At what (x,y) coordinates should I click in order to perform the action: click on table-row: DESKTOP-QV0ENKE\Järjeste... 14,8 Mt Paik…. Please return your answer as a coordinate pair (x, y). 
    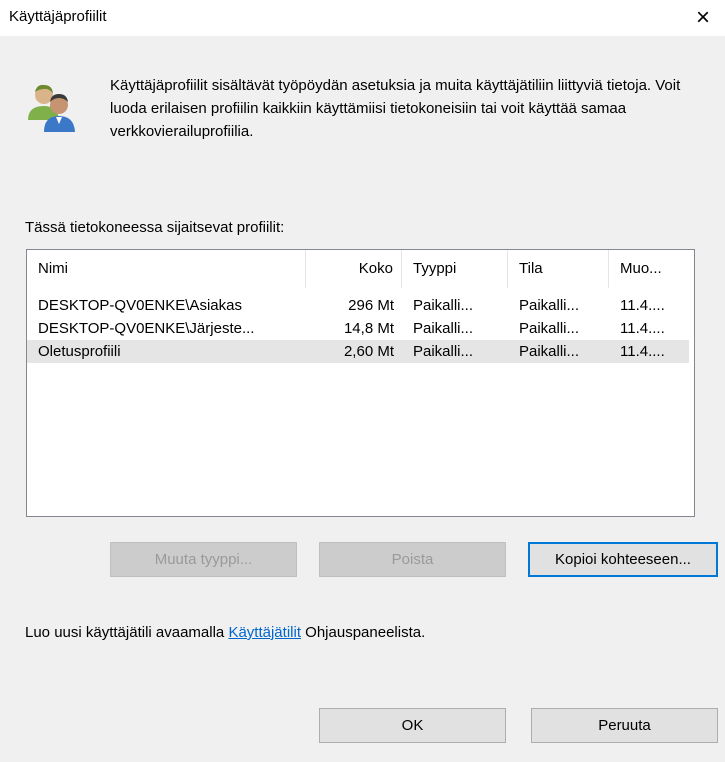
    Looking at the image, I should click on (358, 328).